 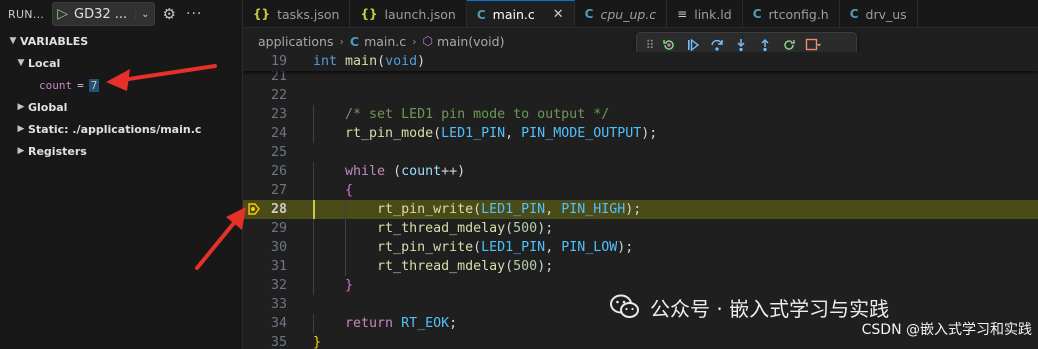 What do you see at coordinates (640, 247) in the screenshot?
I see `code-line: 30 rt_pin_write(LED1_PIN, PIN_LOW);` at bounding box center [640, 247].